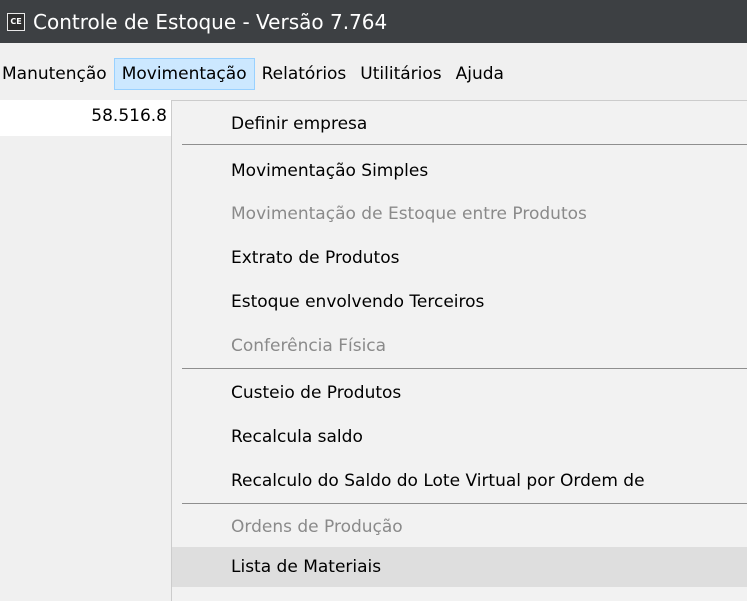 The image size is (747, 601). I want to click on menu-item-extrato-de-produtos: Extrato de Produtos, so click(459, 258).